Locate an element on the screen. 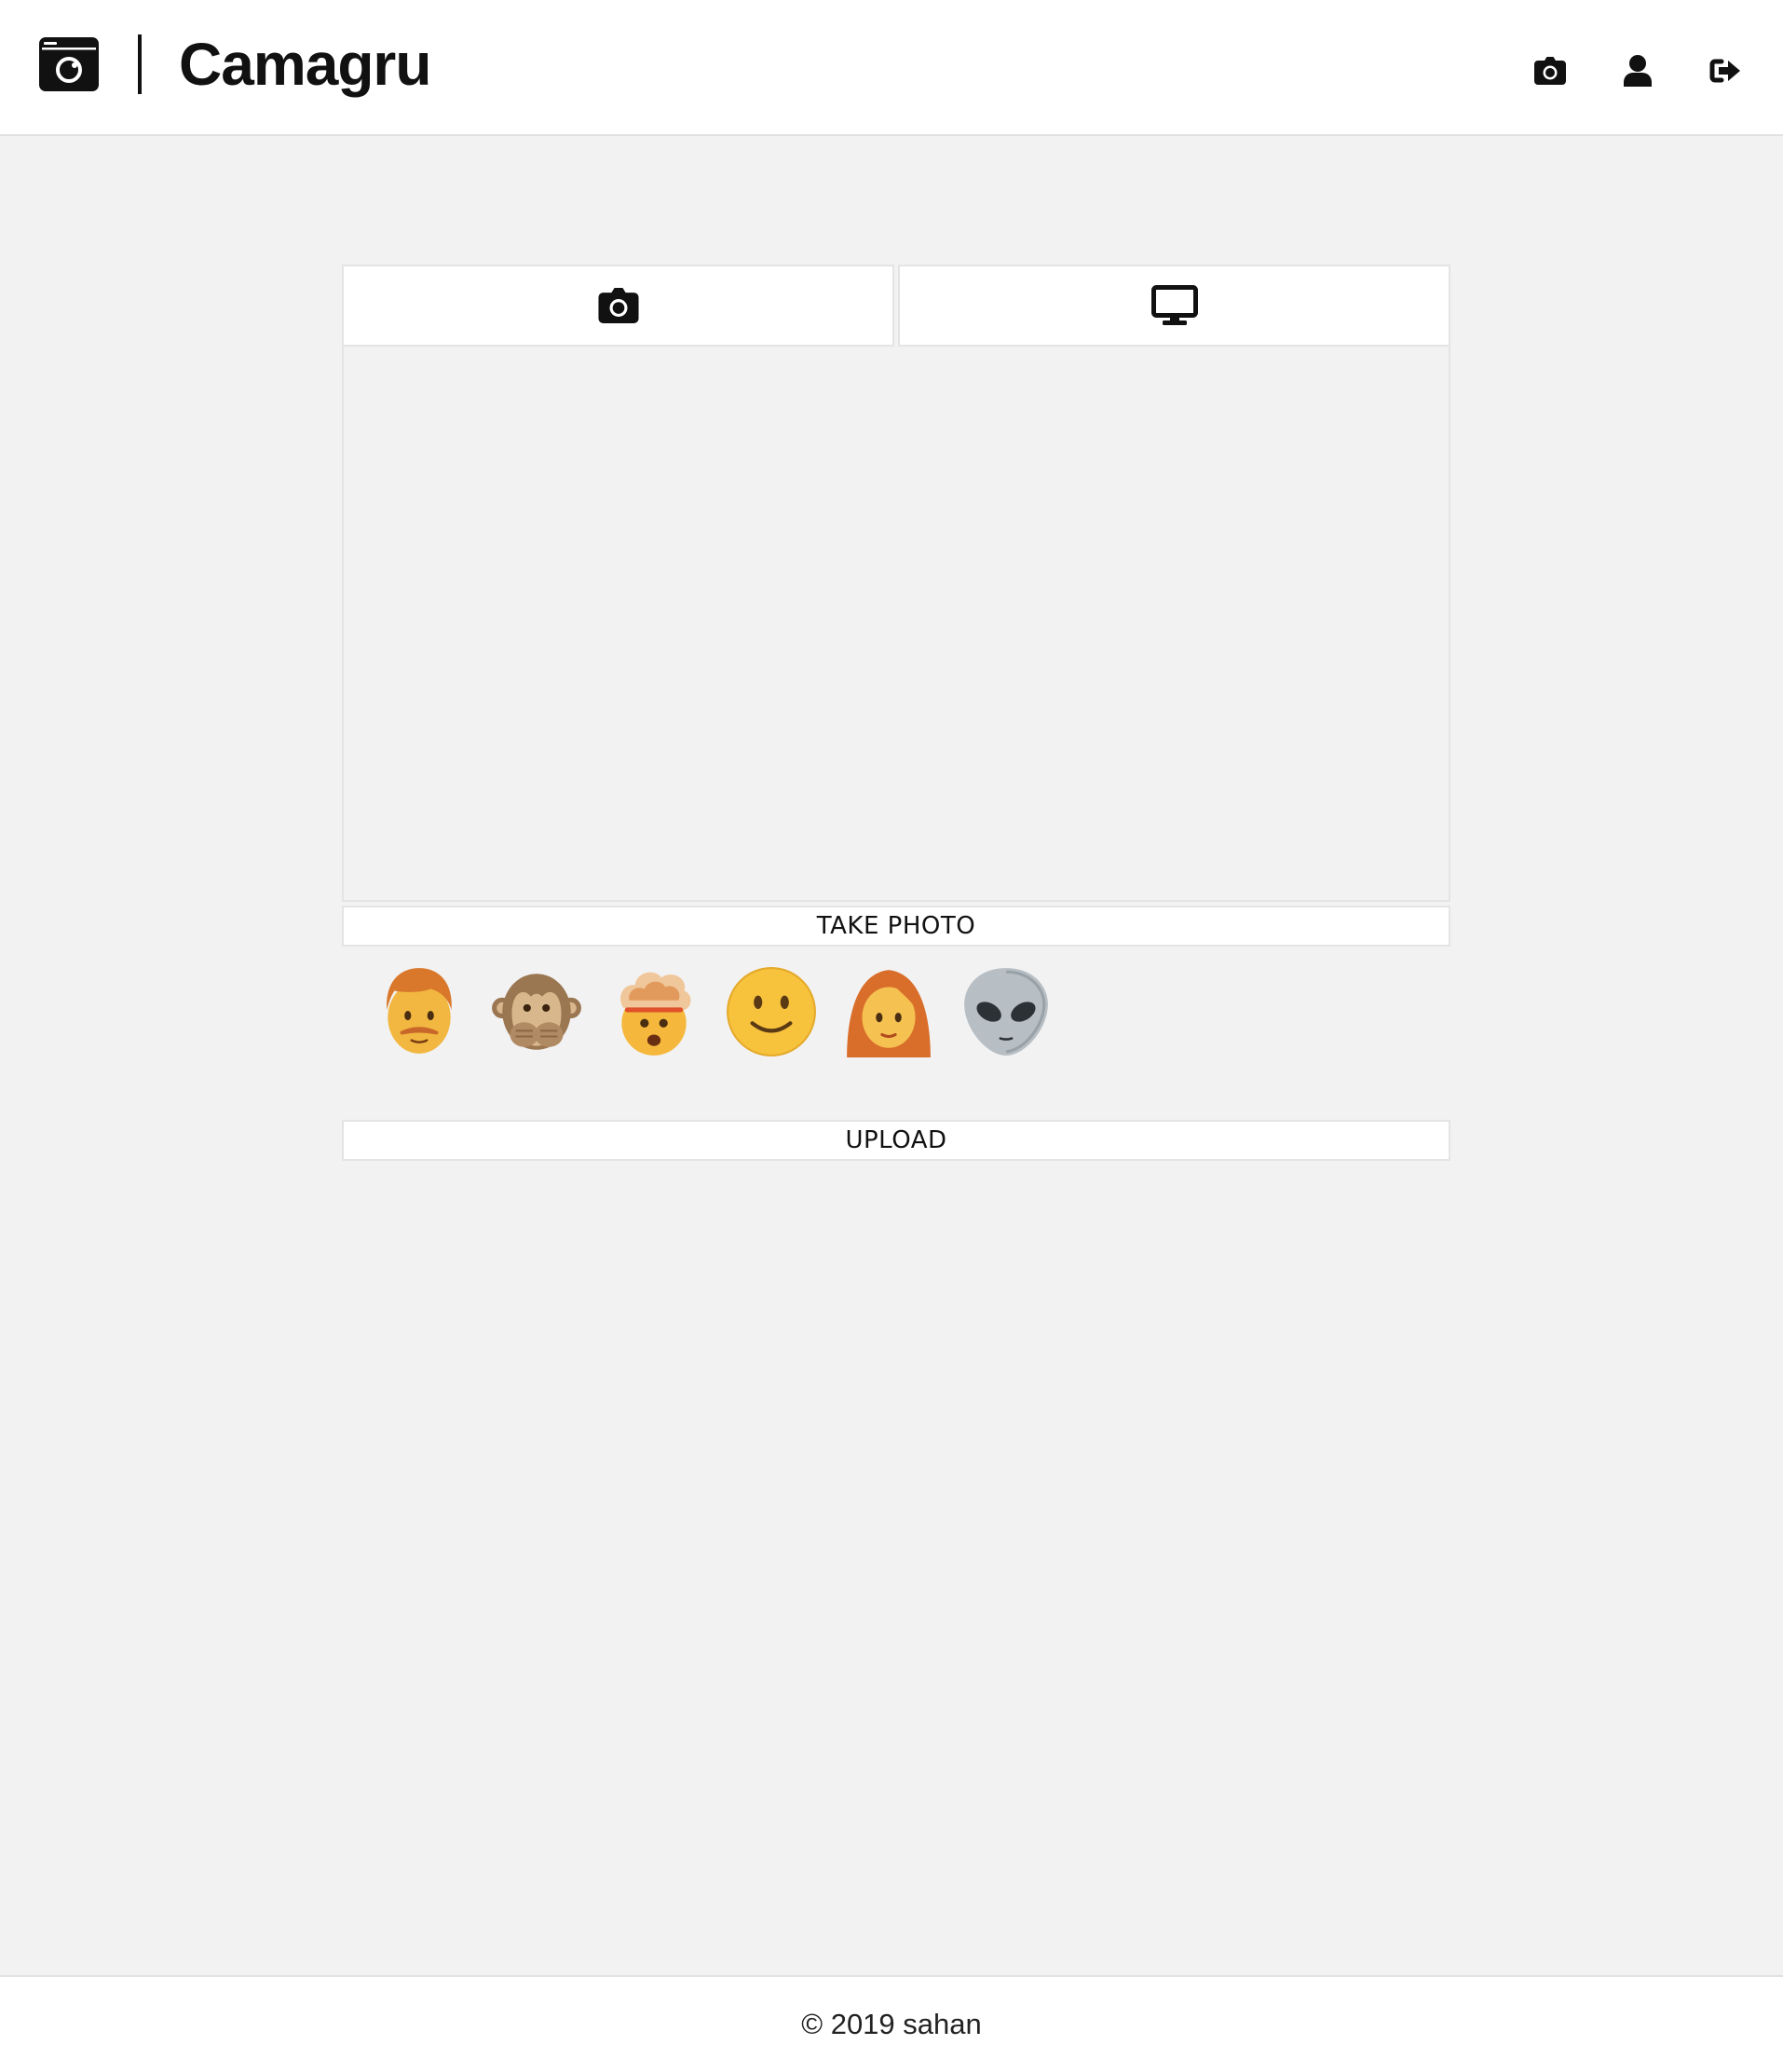 The image size is (1783, 2072). desktop-icon is located at coordinates (1174, 305).